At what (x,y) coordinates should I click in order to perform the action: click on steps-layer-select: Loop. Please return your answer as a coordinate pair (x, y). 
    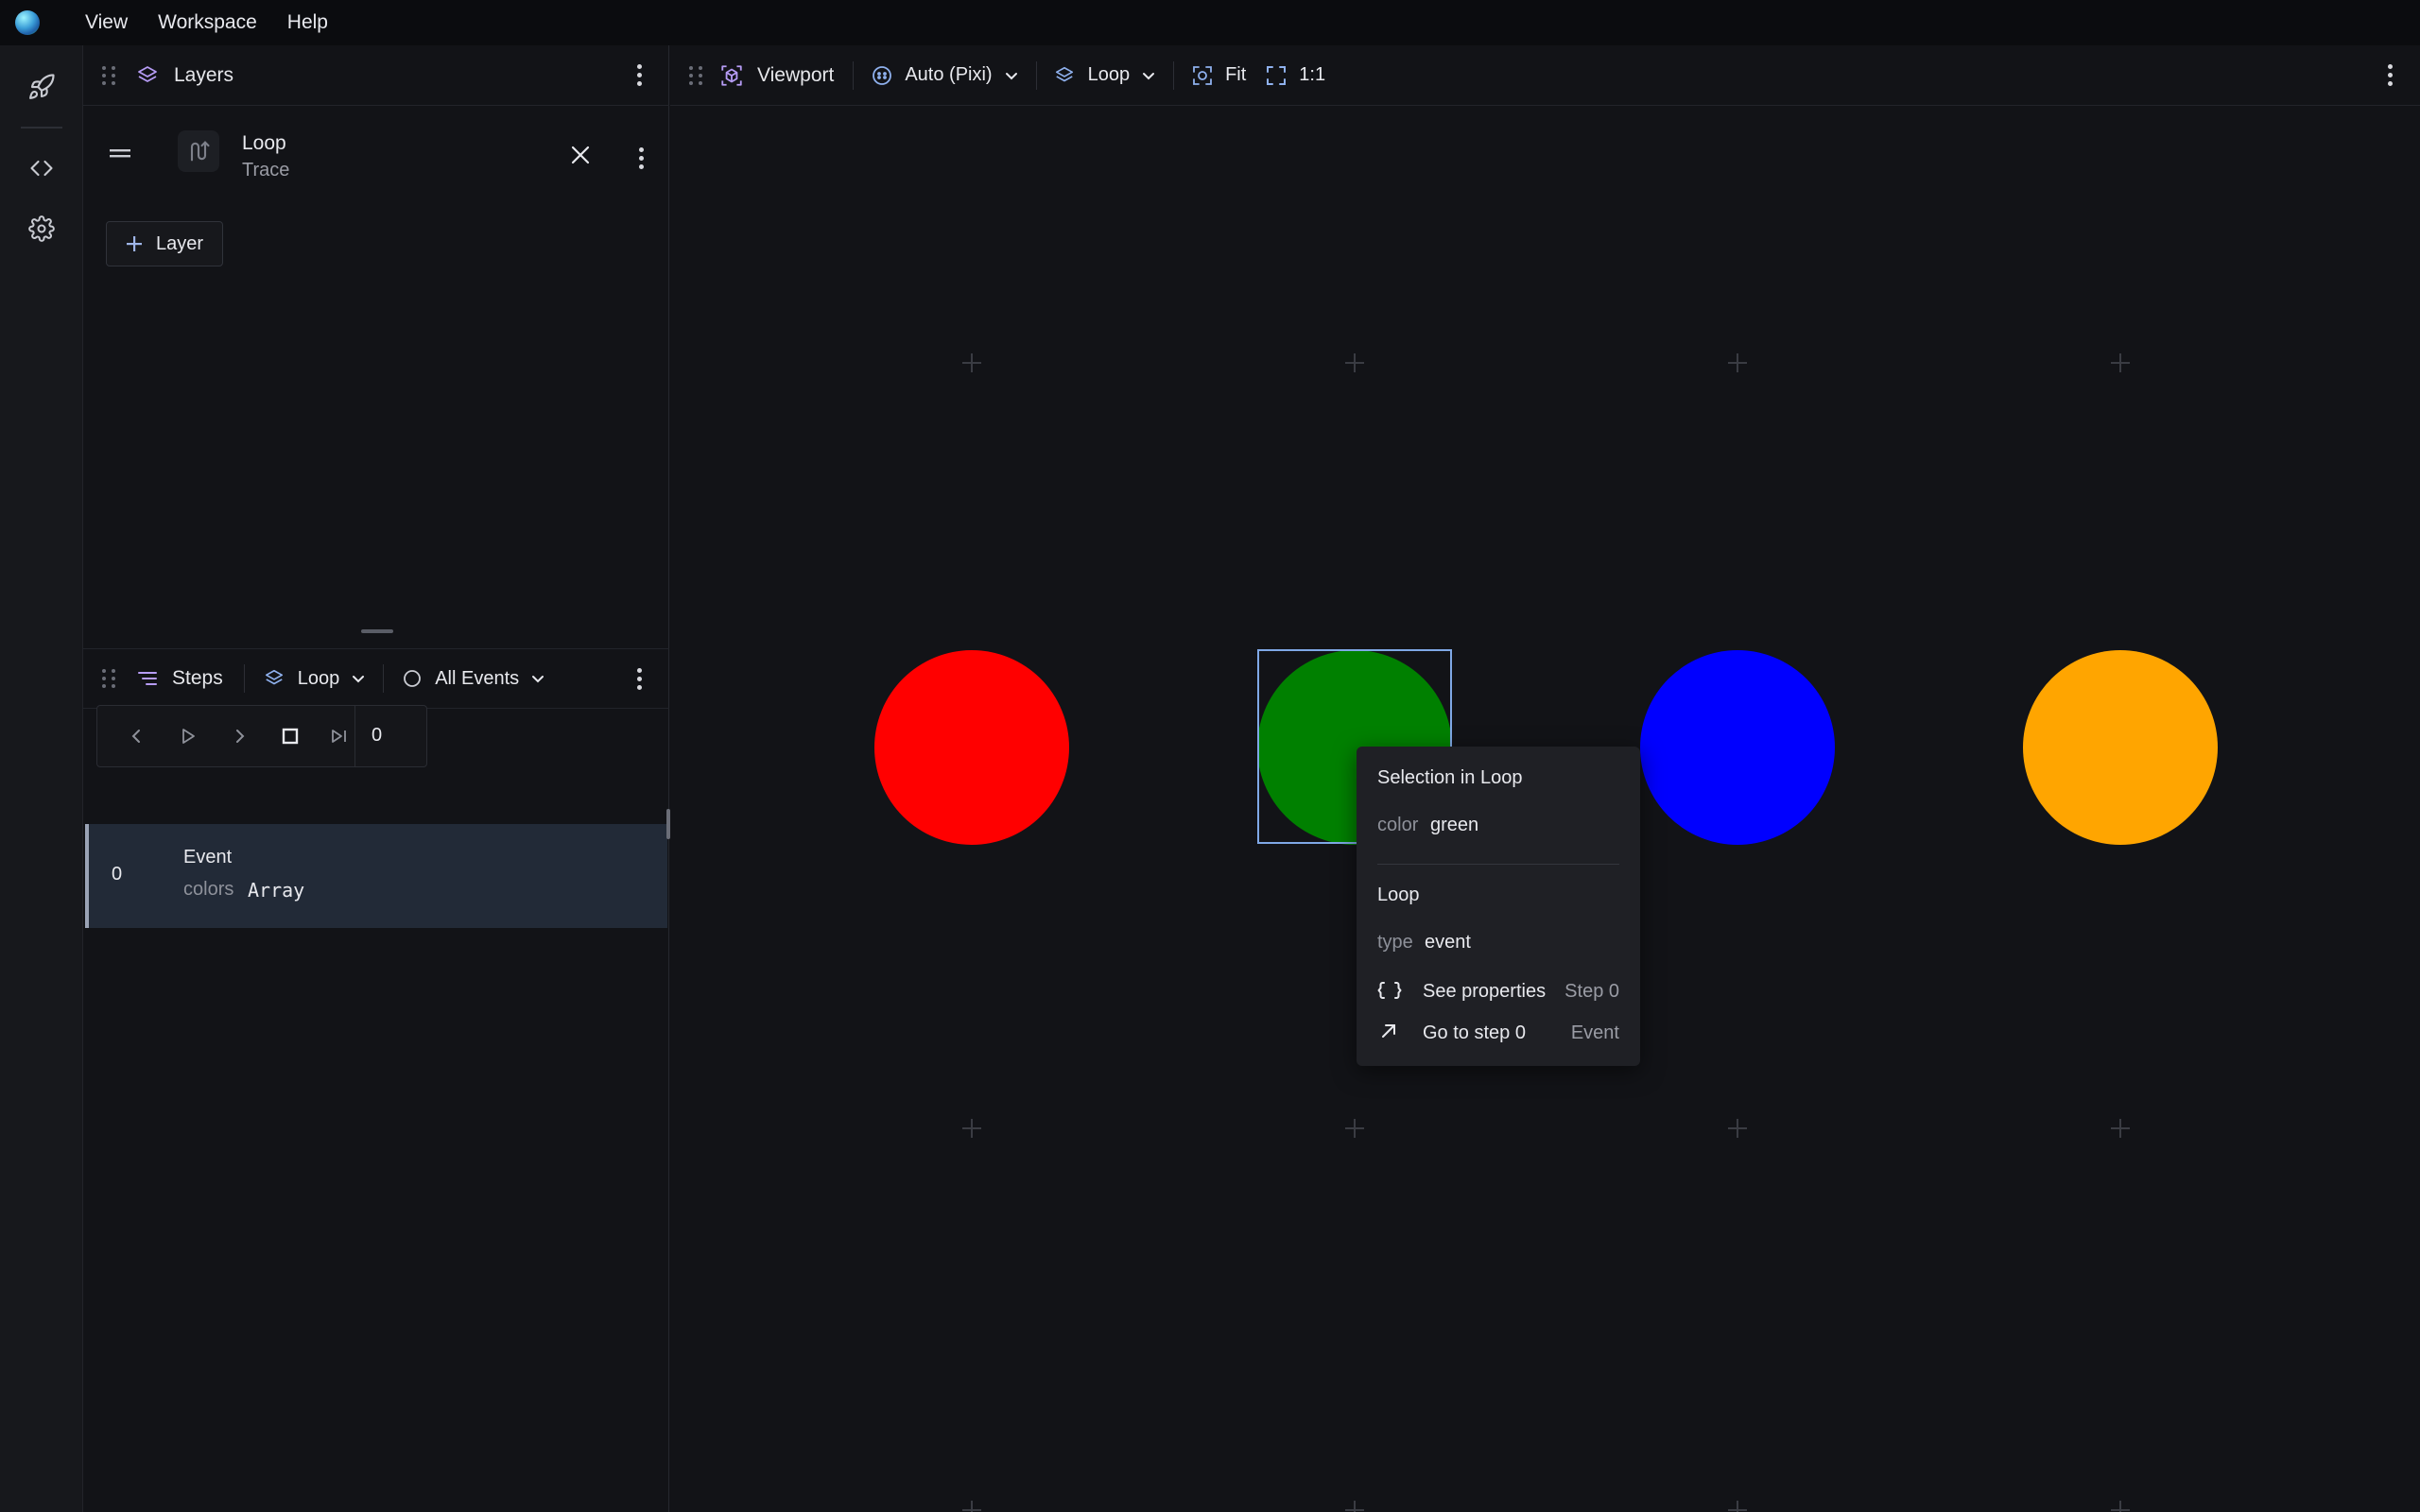
    Looking at the image, I should click on (315, 679).